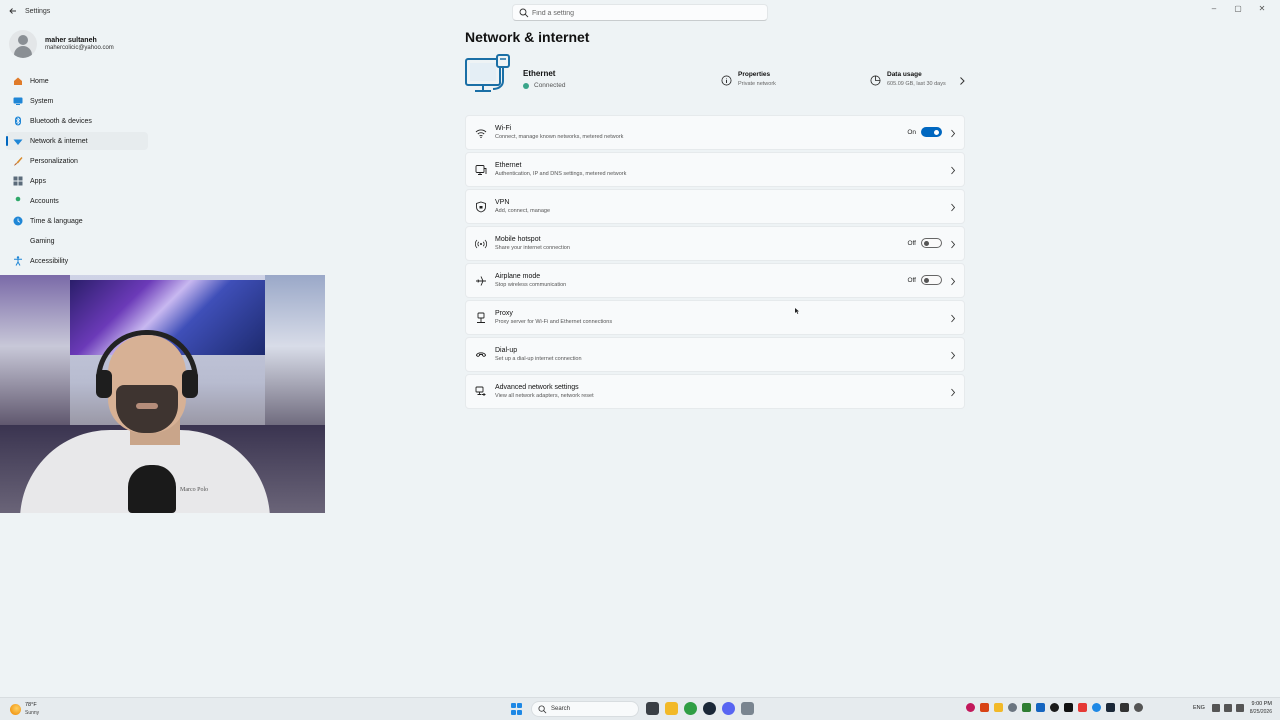  I want to click on airplane-mode-toggle, so click(931, 280).